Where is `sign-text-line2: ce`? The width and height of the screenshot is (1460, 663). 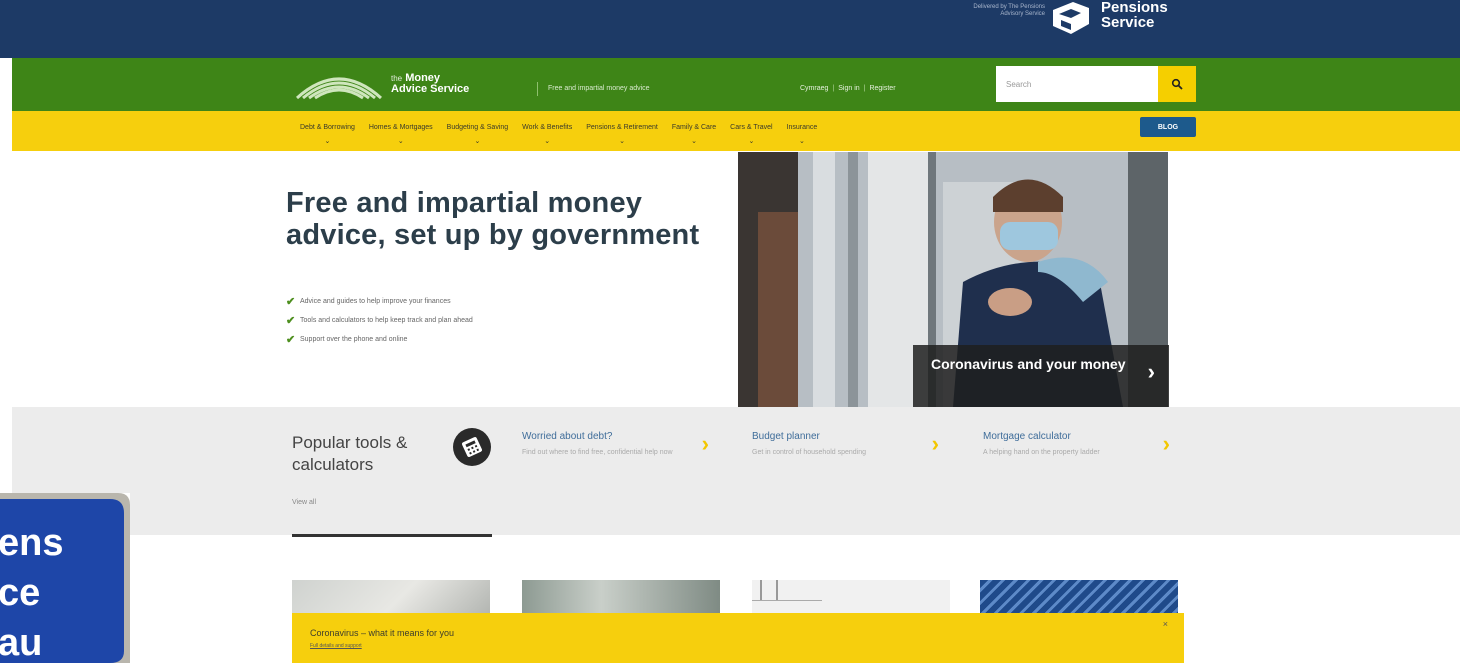
sign-text-line2: ce is located at coordinates (20, 593).